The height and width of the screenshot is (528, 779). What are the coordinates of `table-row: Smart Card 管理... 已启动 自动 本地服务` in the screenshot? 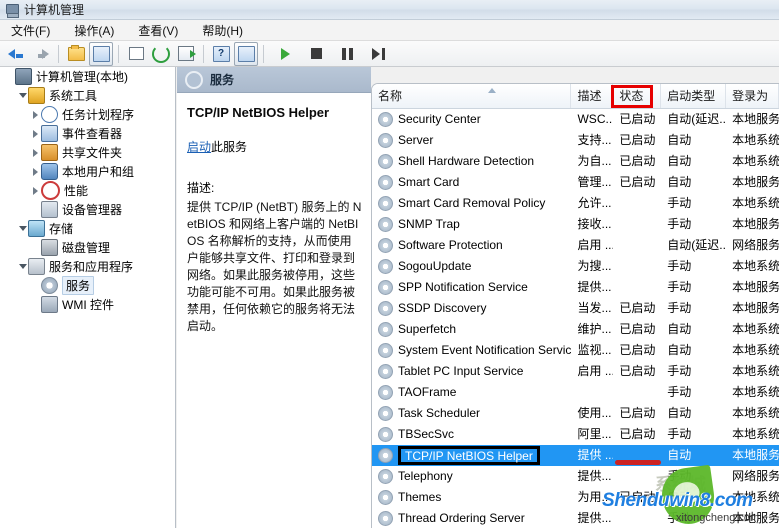 It's located at (575, 182).